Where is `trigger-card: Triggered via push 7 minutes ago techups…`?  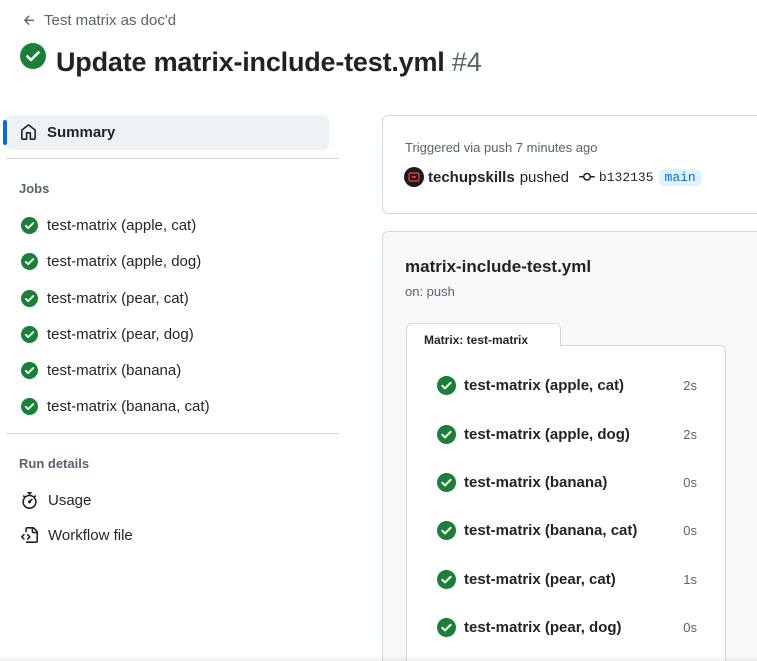 trigger-card: Triggered via push 7 minutes ago techups… is located at coordinates (569, 164).